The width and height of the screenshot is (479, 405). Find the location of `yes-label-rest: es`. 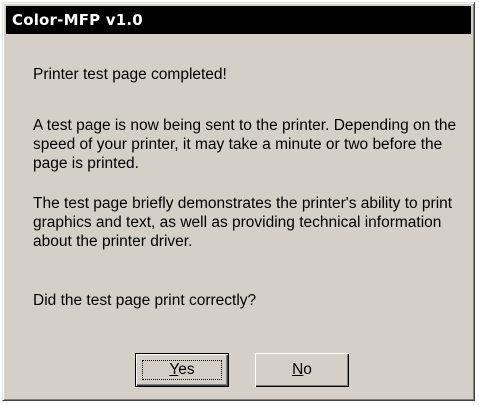

yes-label-rest: es is located at coordinates (186, 369).